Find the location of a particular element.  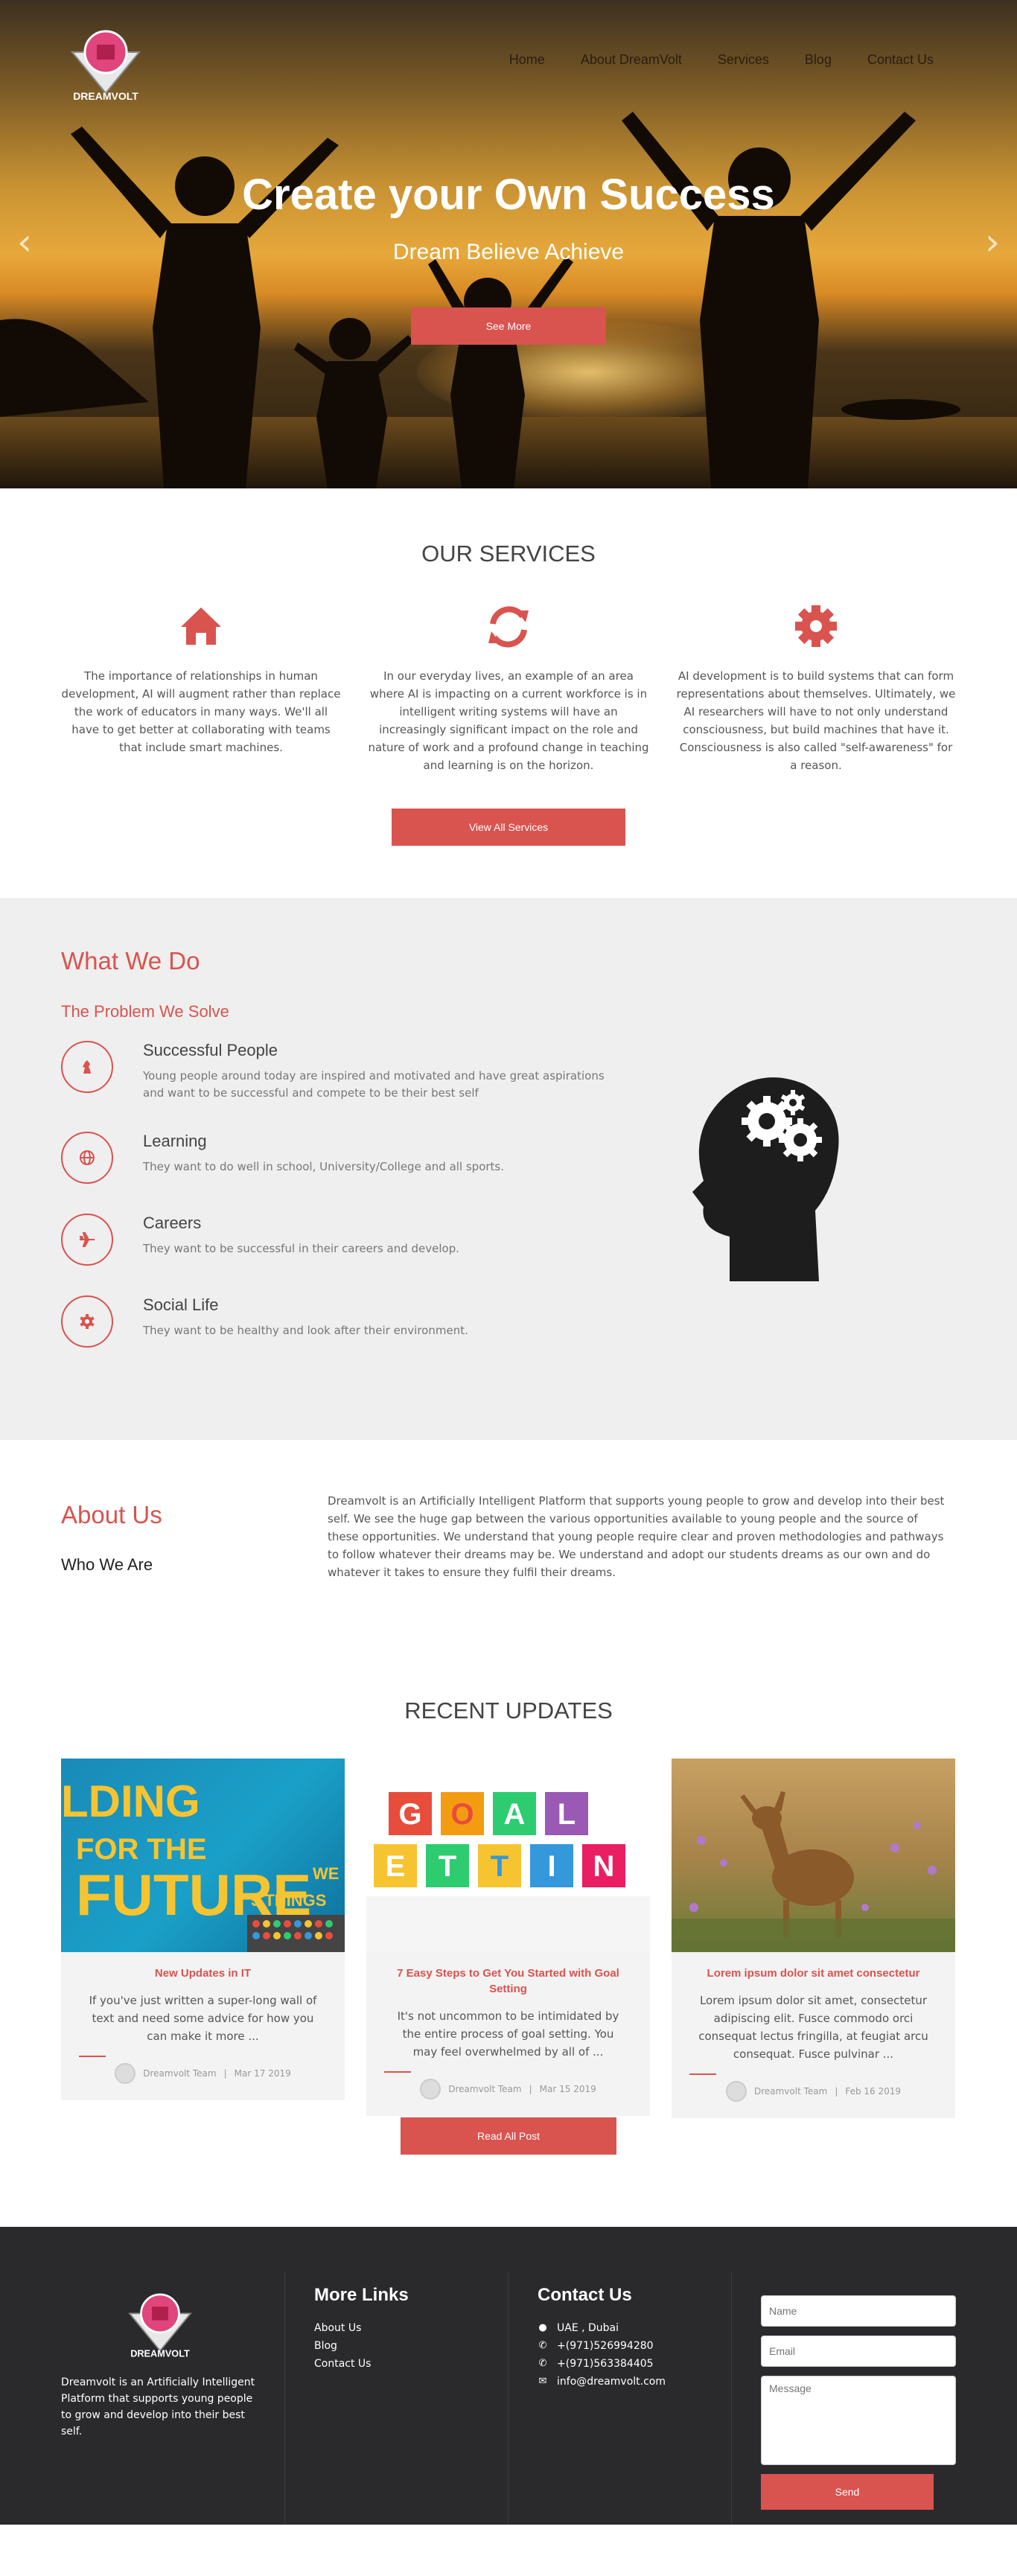

send-button: Send is located at coordinates (847, 2492).